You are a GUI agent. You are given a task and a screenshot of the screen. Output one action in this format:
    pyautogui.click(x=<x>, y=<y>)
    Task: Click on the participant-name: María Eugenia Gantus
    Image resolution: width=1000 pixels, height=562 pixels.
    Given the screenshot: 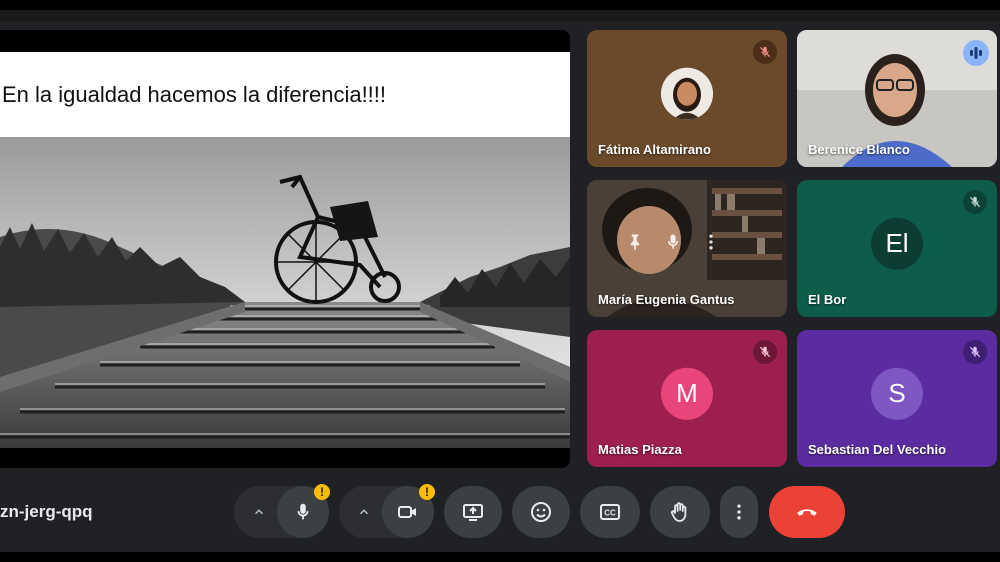 What is the action you would take?
    pyautogui.click(x=666, y=299)
    